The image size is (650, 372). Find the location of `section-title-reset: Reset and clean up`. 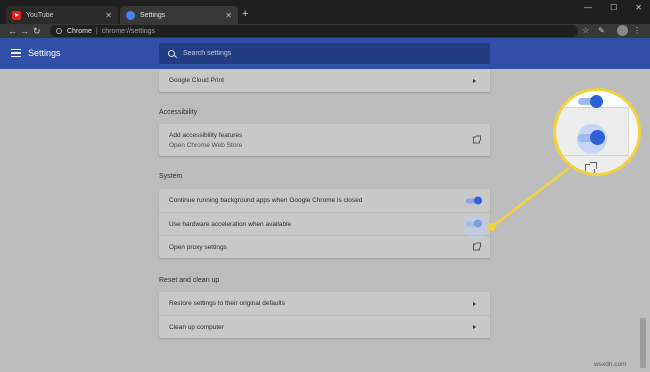

section-title-reset: Reset and clean up is located at coordinates (189, 280).